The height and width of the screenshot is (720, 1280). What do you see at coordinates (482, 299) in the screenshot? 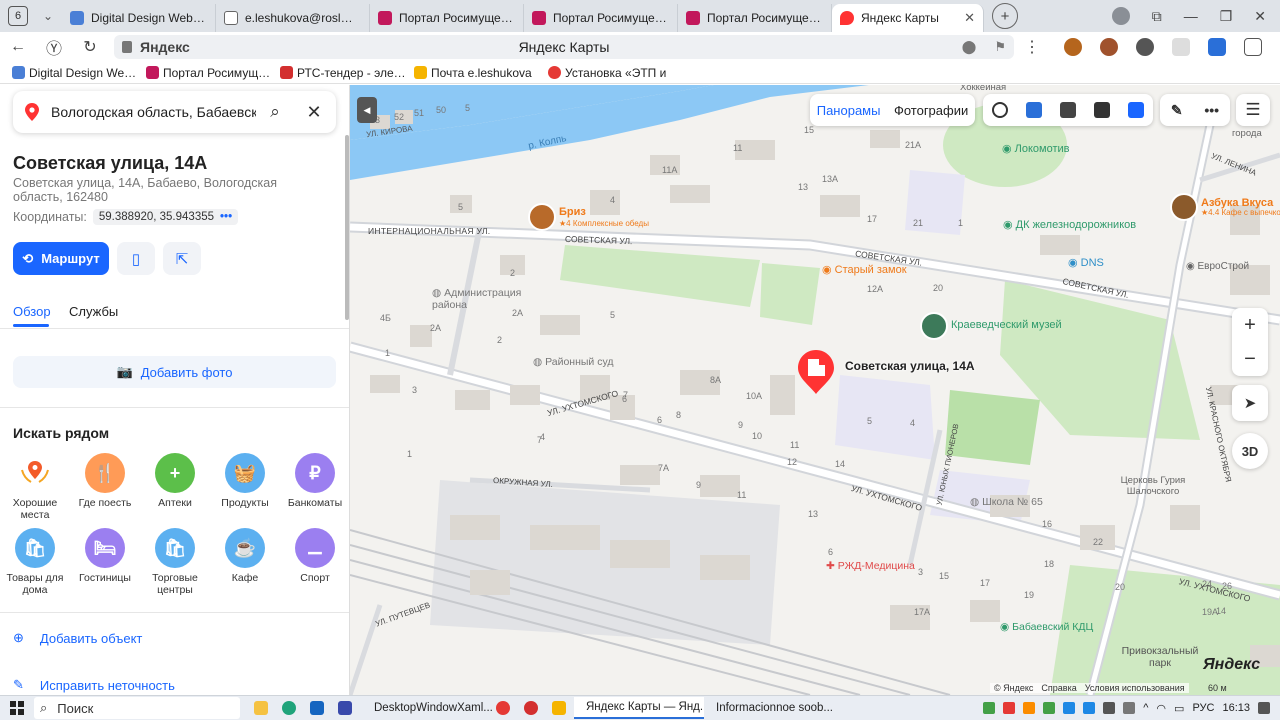
I see `poi-label: ◍ Администрация района` at bounding box center [482, 299].